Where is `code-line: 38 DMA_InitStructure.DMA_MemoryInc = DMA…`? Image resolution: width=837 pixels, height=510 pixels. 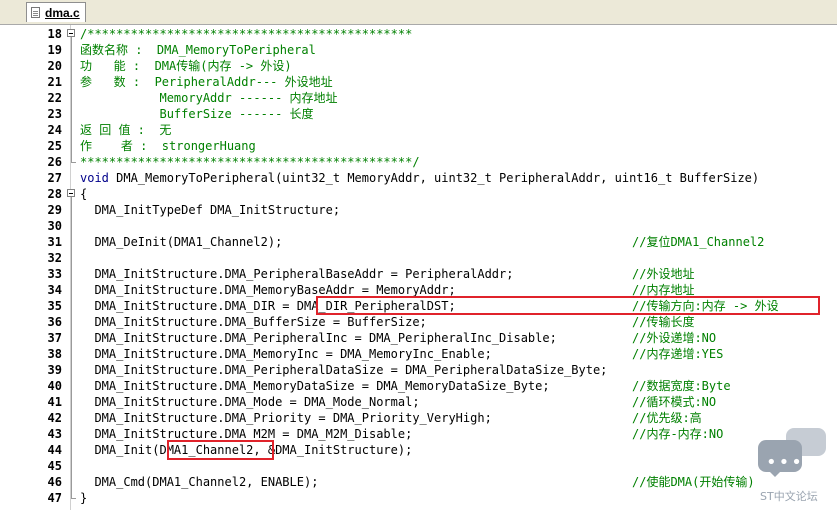 code-line: 38 DMA_InitStructure.DMA_MemoryInc = DMA… is located at coordinates (418, 354).